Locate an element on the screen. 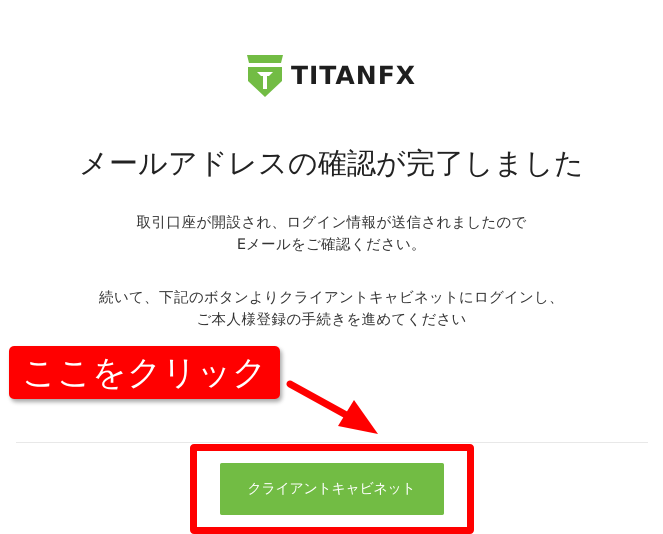 The image size is (663, 534). paragraph: 取引口座が開設され、ログイン情報が送信されましたので Eメールをご確認ください。 is located at coordinates (332, 235).